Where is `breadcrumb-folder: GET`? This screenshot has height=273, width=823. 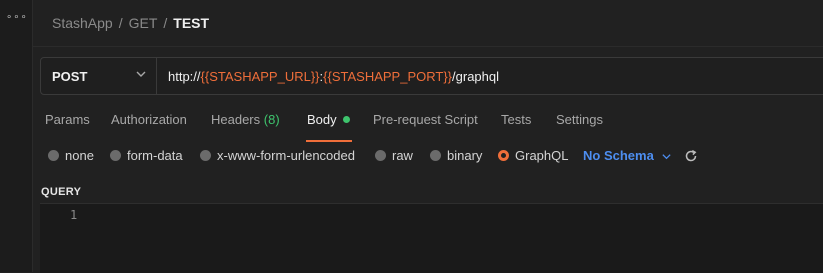 breadcrumb-folder: GET is located at coordinates (143, 23).